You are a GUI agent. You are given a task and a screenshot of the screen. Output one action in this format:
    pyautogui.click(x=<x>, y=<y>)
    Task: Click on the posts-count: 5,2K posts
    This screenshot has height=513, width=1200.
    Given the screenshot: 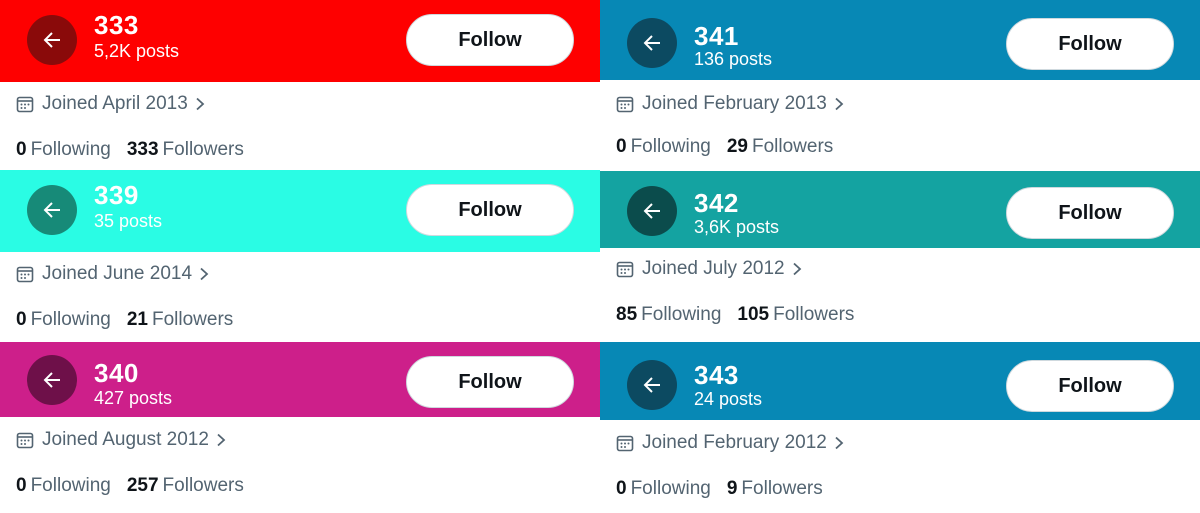 What is the action you would take?
    pyautogui.click(x=137, y=51)
    